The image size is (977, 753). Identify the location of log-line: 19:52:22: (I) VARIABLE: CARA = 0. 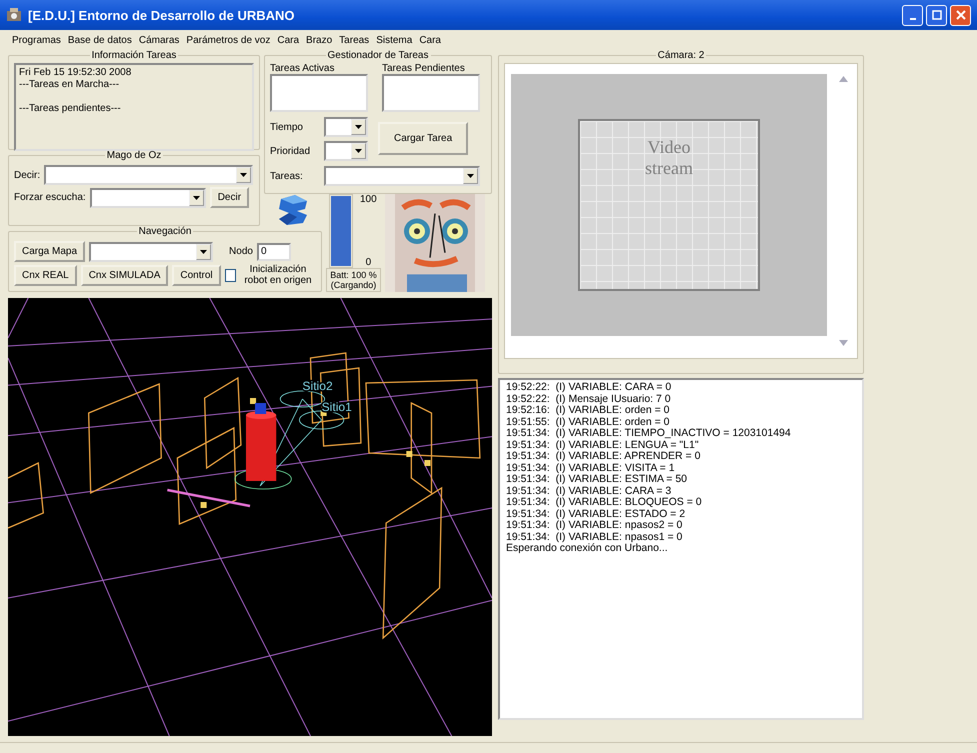
(589, 388).